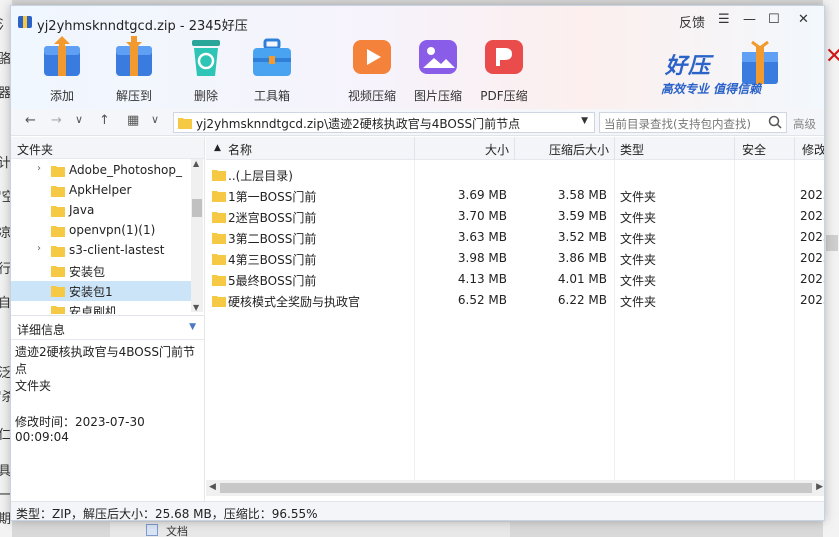 The width and height of the screenshot is (839, 537). I want to click on file-size: 3.63 MB, so click(482, 237).